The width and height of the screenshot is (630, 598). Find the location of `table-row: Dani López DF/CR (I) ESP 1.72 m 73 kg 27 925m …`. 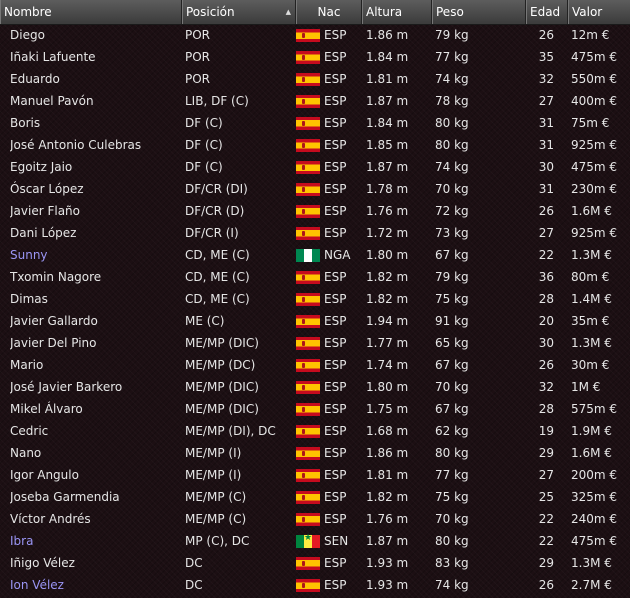

table-row: Dani López DF/CR (I) ESP 1.72 m 73 kg 27 925m … is located at coordinates (315, 233).